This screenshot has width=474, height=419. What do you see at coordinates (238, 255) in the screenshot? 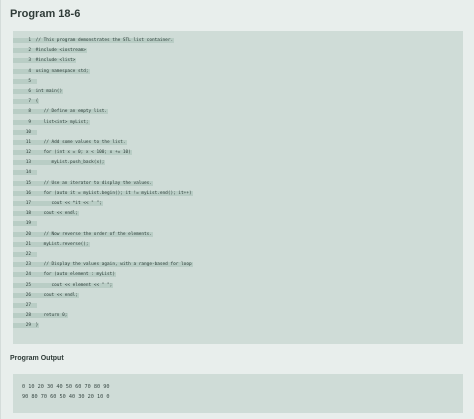
I see `code-line: 22` at bounding box center [238, 255].